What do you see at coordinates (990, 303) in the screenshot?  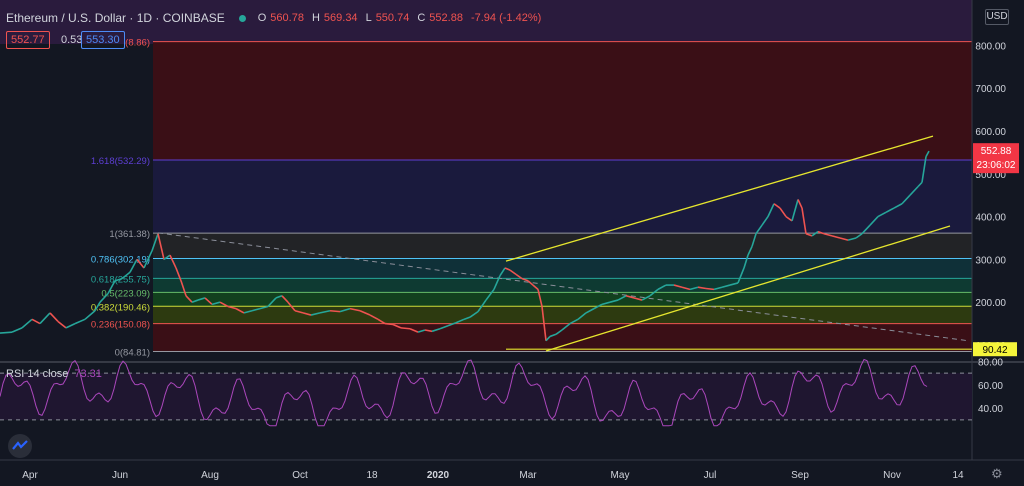 I see `price-tick-label: 200.00` at bounding box center [990, 303].